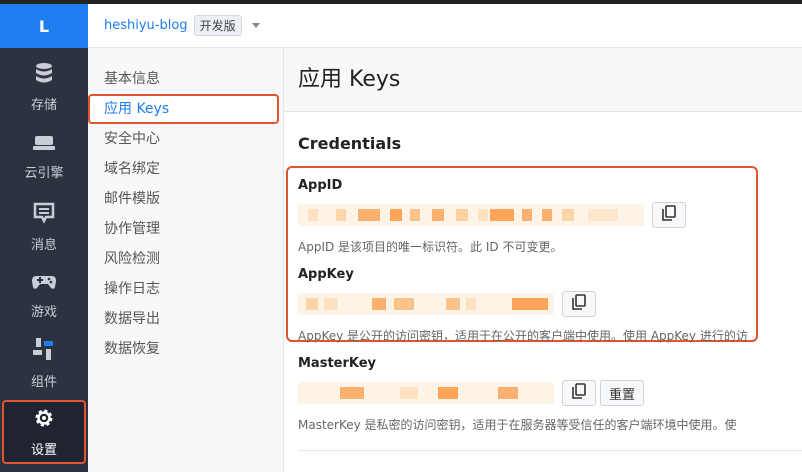 The image size is (802, 472). I want to click on nav-data-restore: 数据恢复, so click(185, 349).